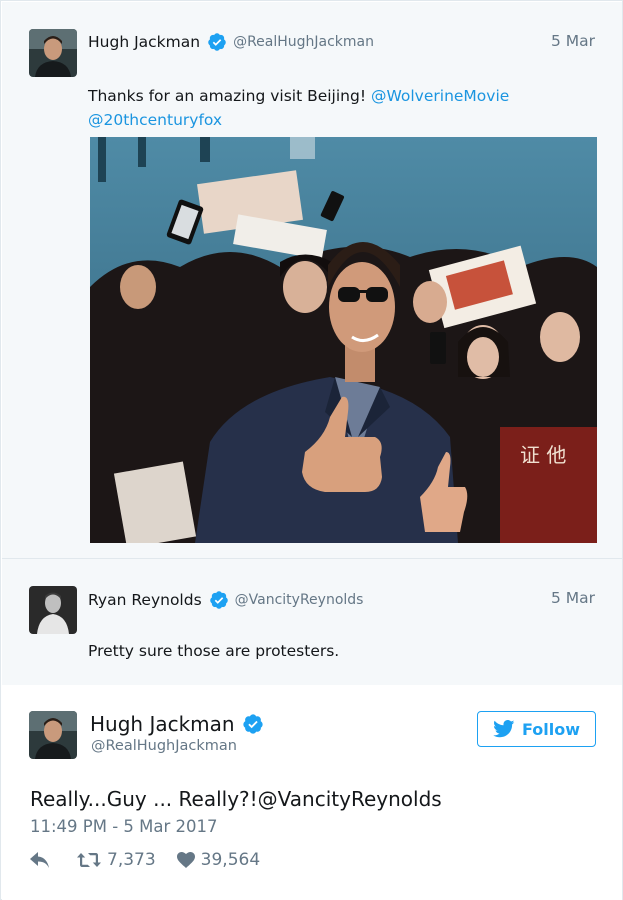 The image size is (623, 900). What do you see at coordinates (145, 600) in the screenshot?
I see `author-name: Ryan Reynolds` at bounding box center [145, 600].